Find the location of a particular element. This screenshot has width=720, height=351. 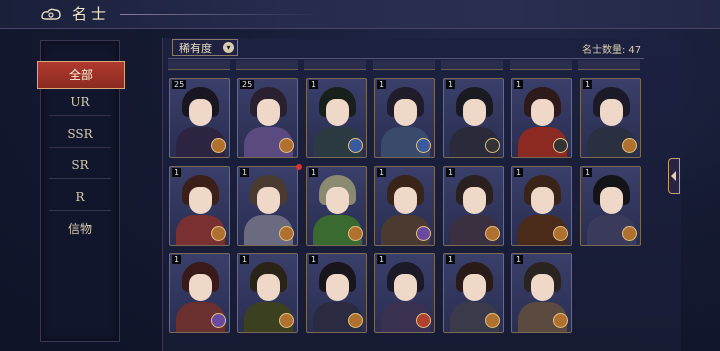

chevron-down-icon: ▾ is located at coordinates (228, 47).